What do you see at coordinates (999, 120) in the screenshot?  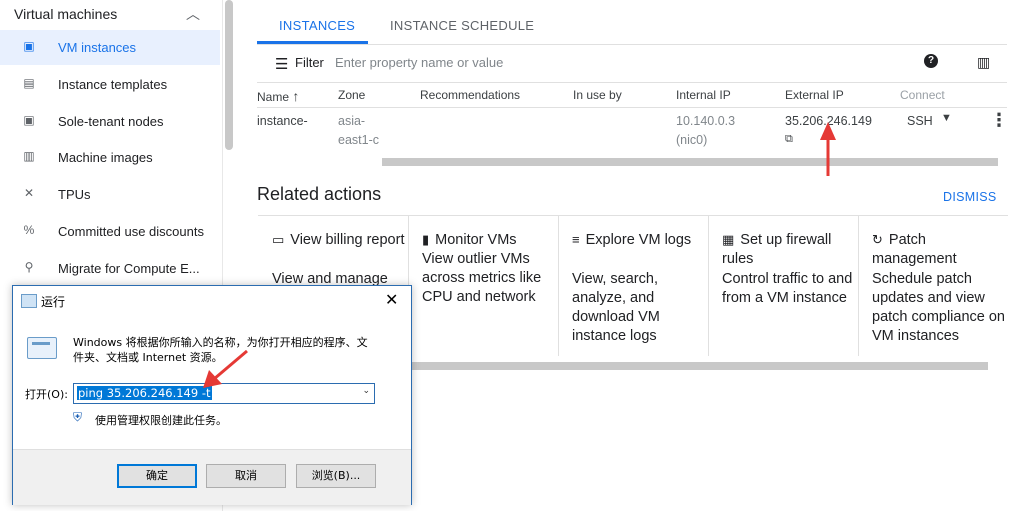 I see `more-actions-icon: ⋮` at bounding box center [999, 120].